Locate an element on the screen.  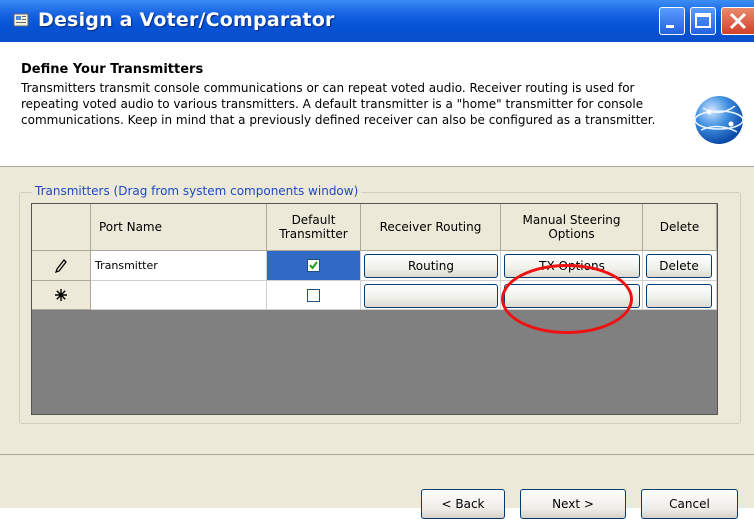
wizard-app-icon is located at coordinates (21, 20).